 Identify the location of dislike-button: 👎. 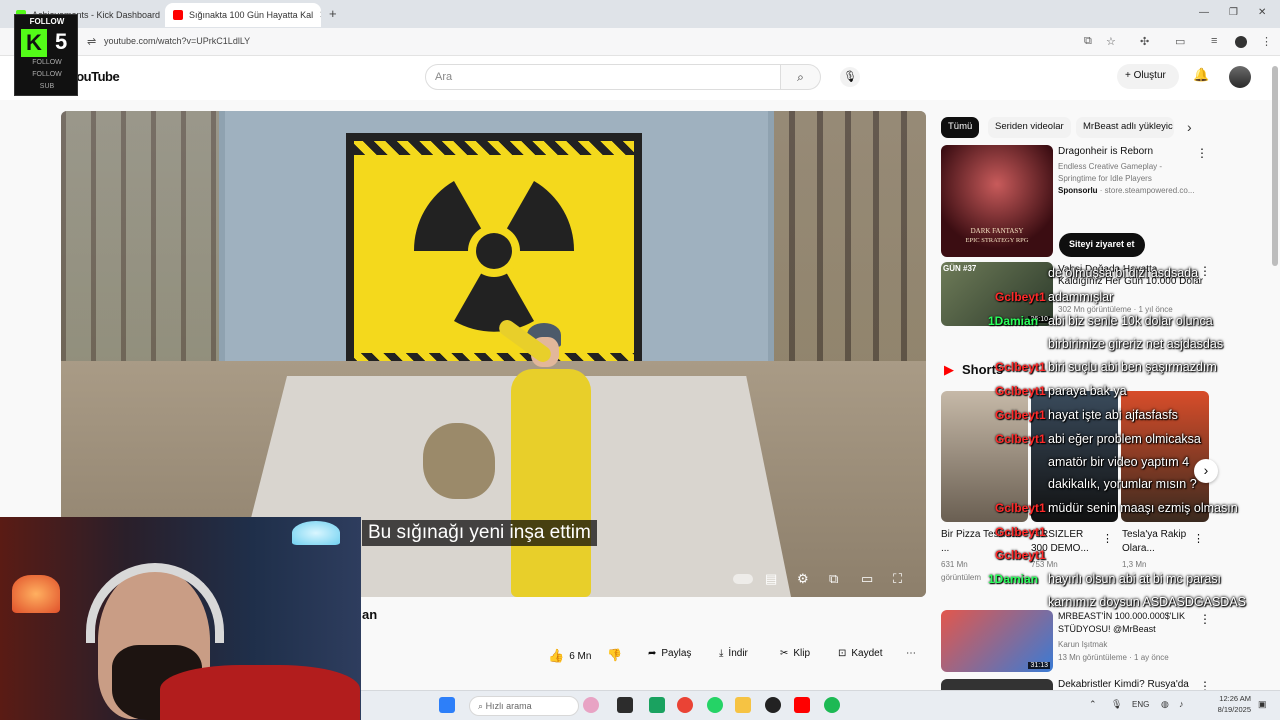
(614, 655).